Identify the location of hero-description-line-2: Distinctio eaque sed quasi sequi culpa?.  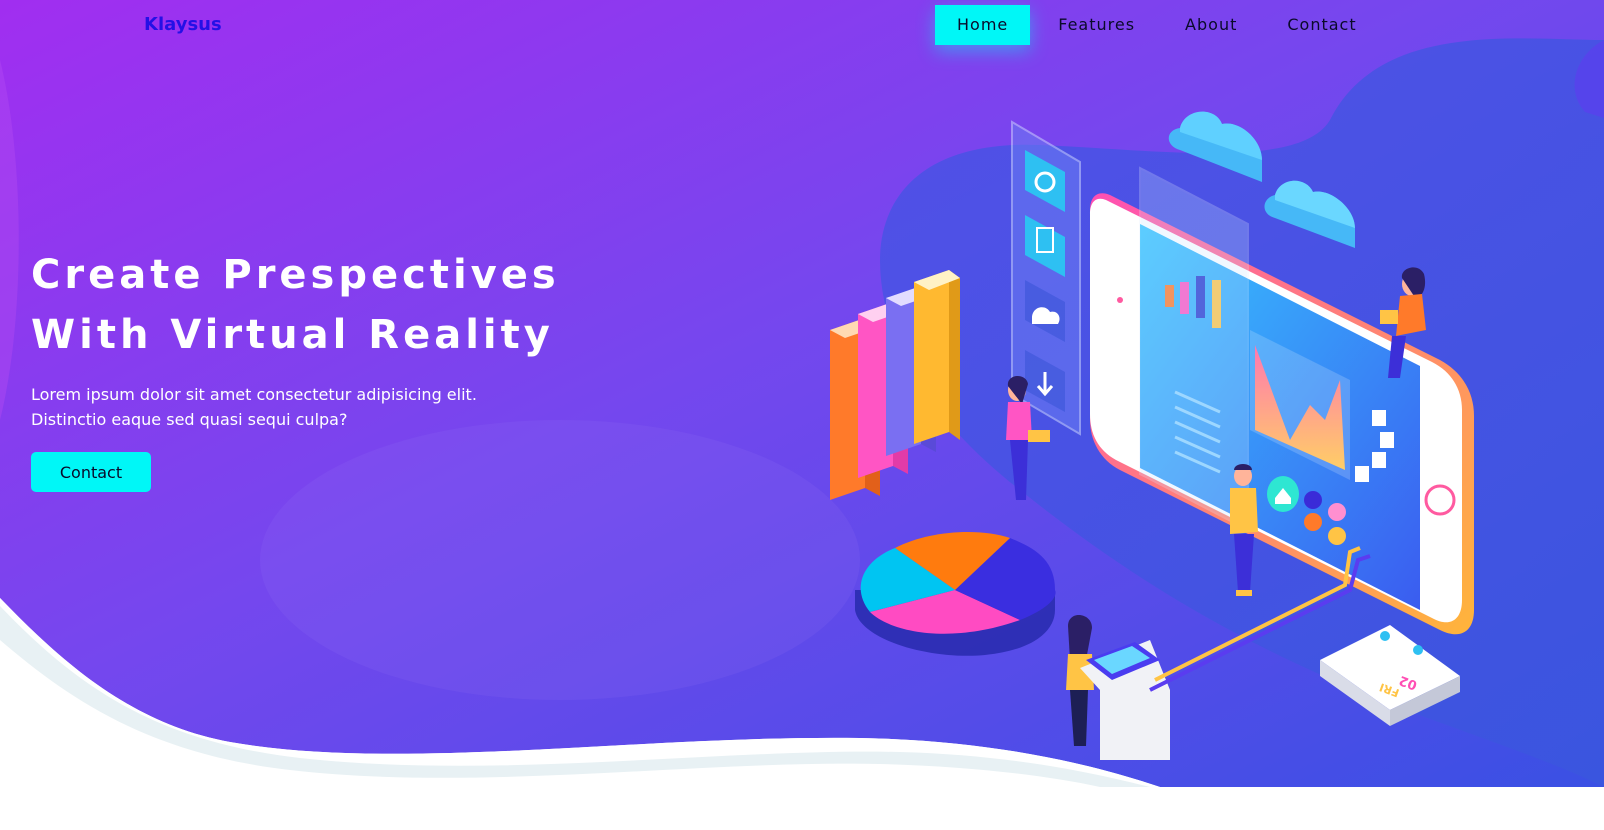
(189, 419).